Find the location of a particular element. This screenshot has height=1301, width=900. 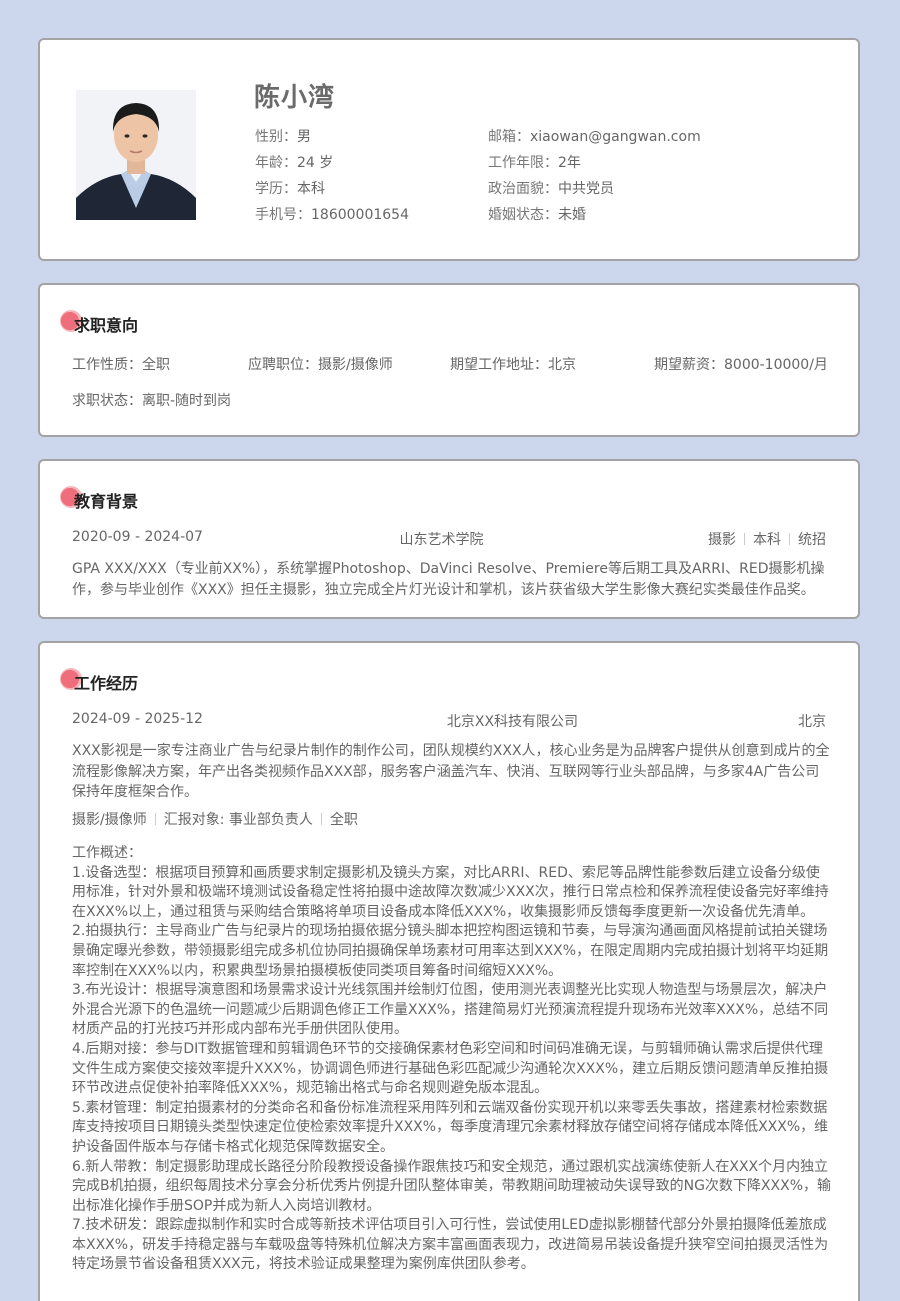

job-position-label: 应聘职位： is located at coordinates (283, 365).